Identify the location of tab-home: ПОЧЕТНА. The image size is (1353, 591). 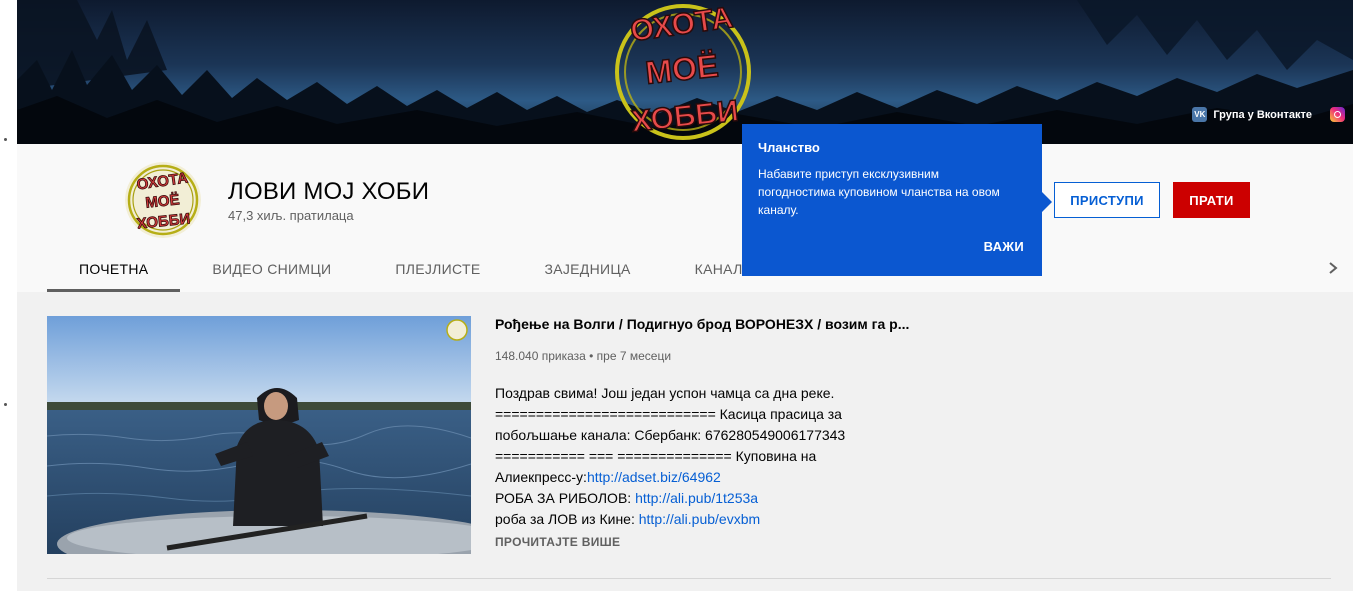
(114, 269).